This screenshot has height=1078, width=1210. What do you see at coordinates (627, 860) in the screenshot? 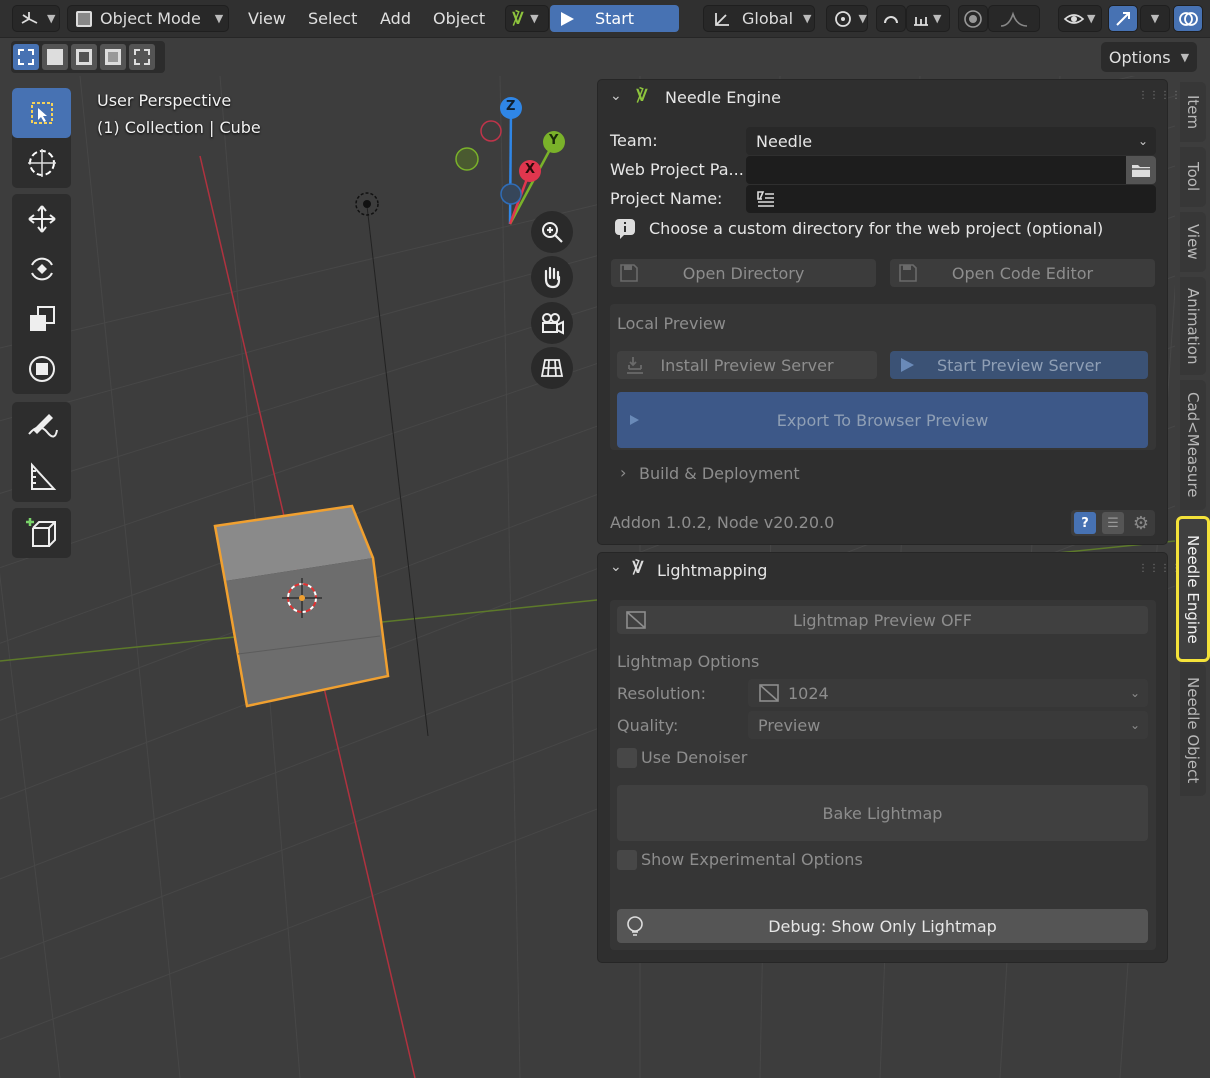
I see `show-experimental-checkbox` at bounding box center [627, 860].